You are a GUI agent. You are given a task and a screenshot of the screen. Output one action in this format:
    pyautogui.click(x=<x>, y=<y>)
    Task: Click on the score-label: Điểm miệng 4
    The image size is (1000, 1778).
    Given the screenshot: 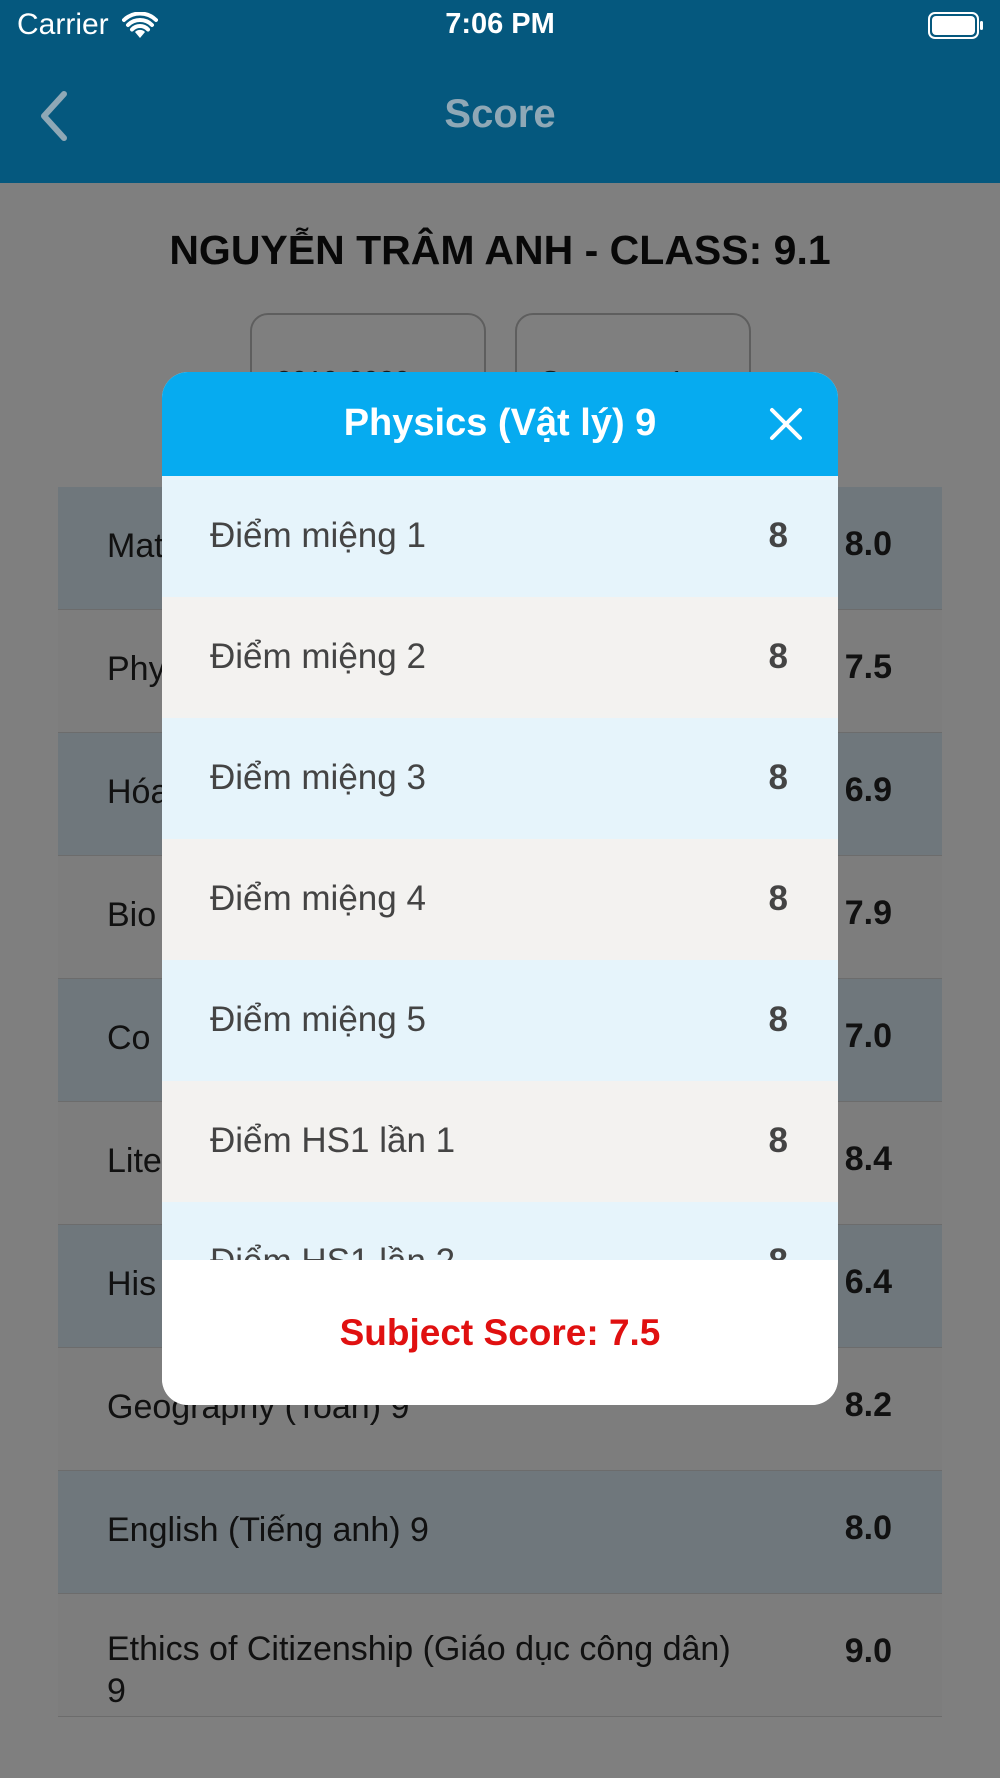 What is the action you would take?
    pyautogui.click(x=318, y=898)
    